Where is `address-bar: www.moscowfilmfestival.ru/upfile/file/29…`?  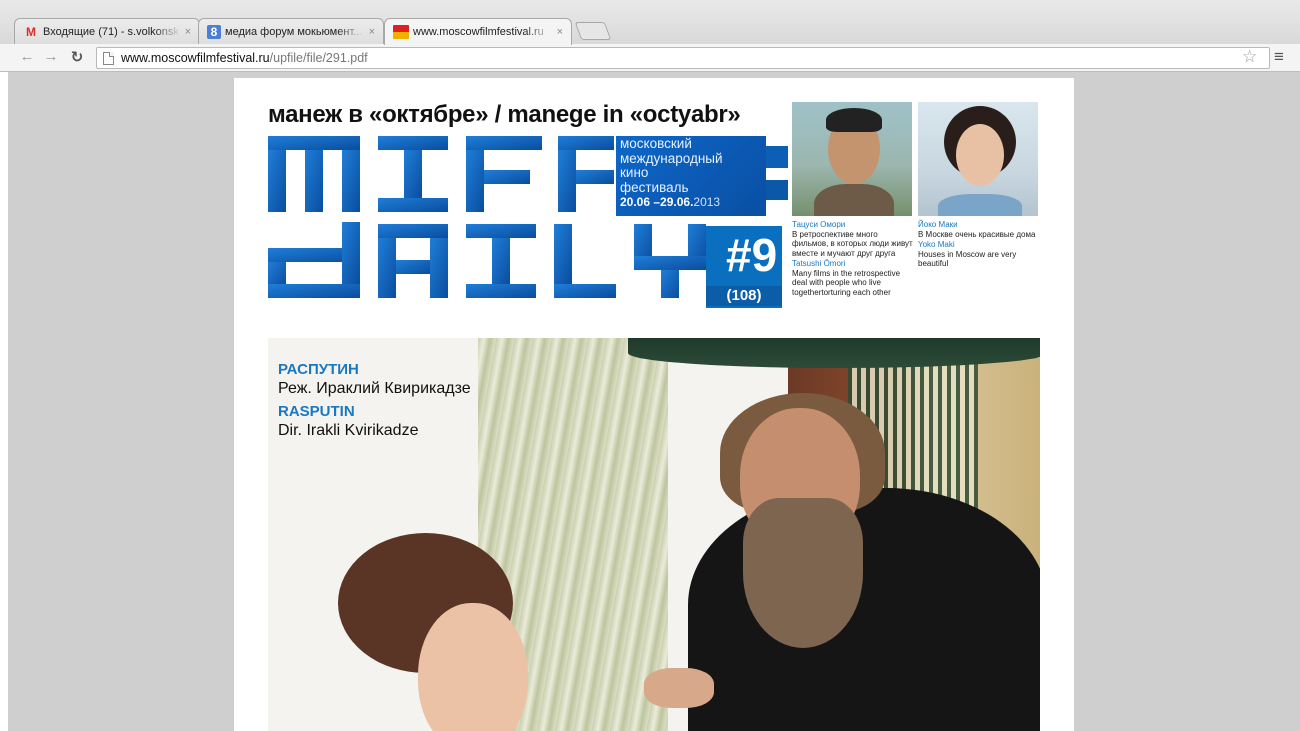
address-bar: www.moscowfilmfestival.ru/upfile/file/29… is located at coordinates (683, 58).